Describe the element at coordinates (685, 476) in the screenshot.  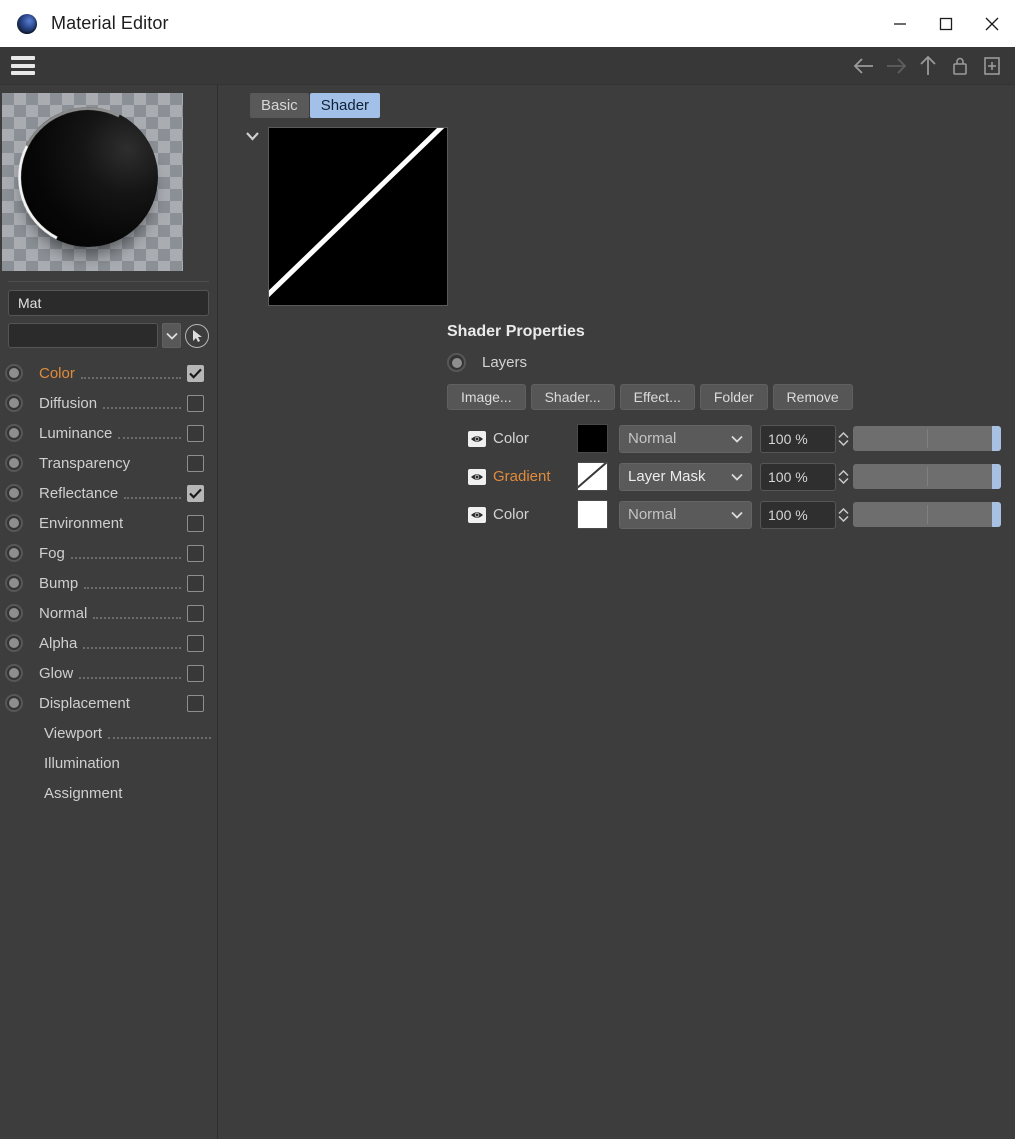
I see `blend-mode-select: Layer Mask` at that location.